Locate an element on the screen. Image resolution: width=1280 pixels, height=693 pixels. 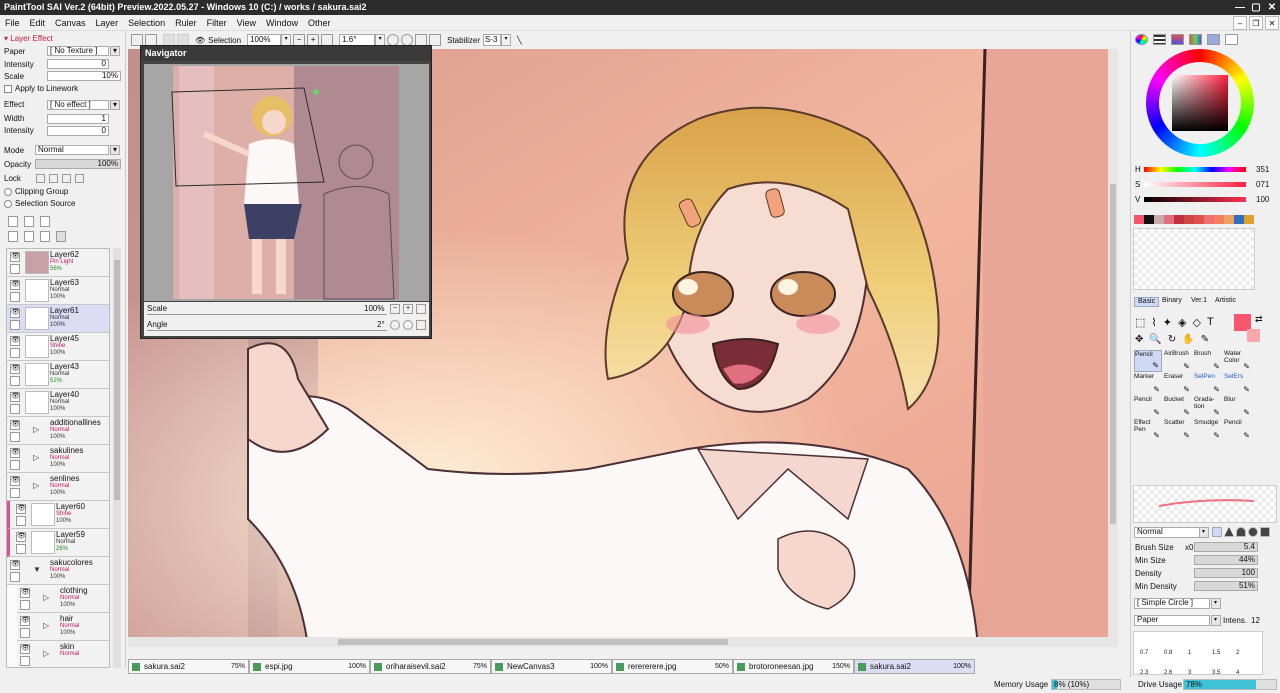
document-tab-active: sakura.sai2 100% is located at coordinates (914, 666).